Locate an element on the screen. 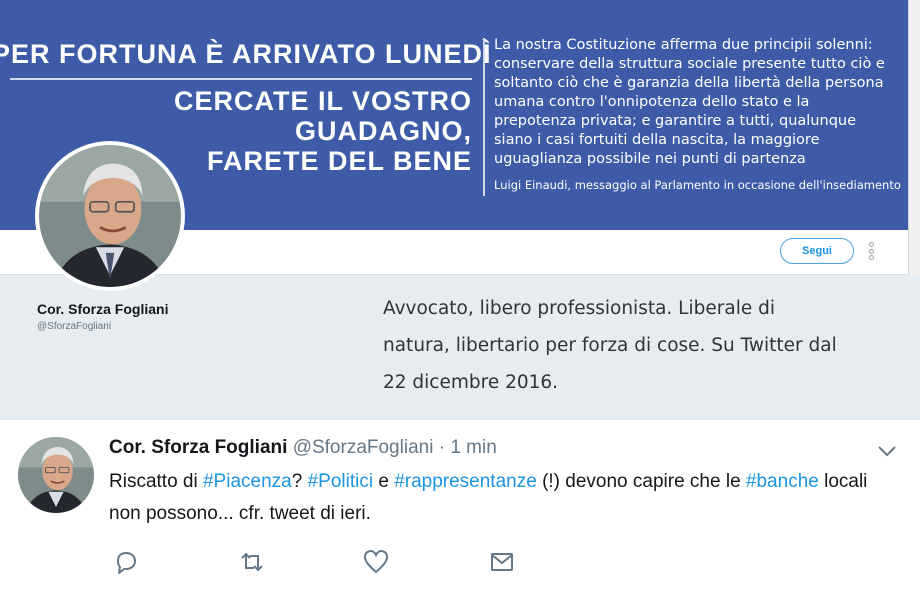 The width and height of the screenshot is (920, 596). profile-photo is located at coordinates (110, 216).